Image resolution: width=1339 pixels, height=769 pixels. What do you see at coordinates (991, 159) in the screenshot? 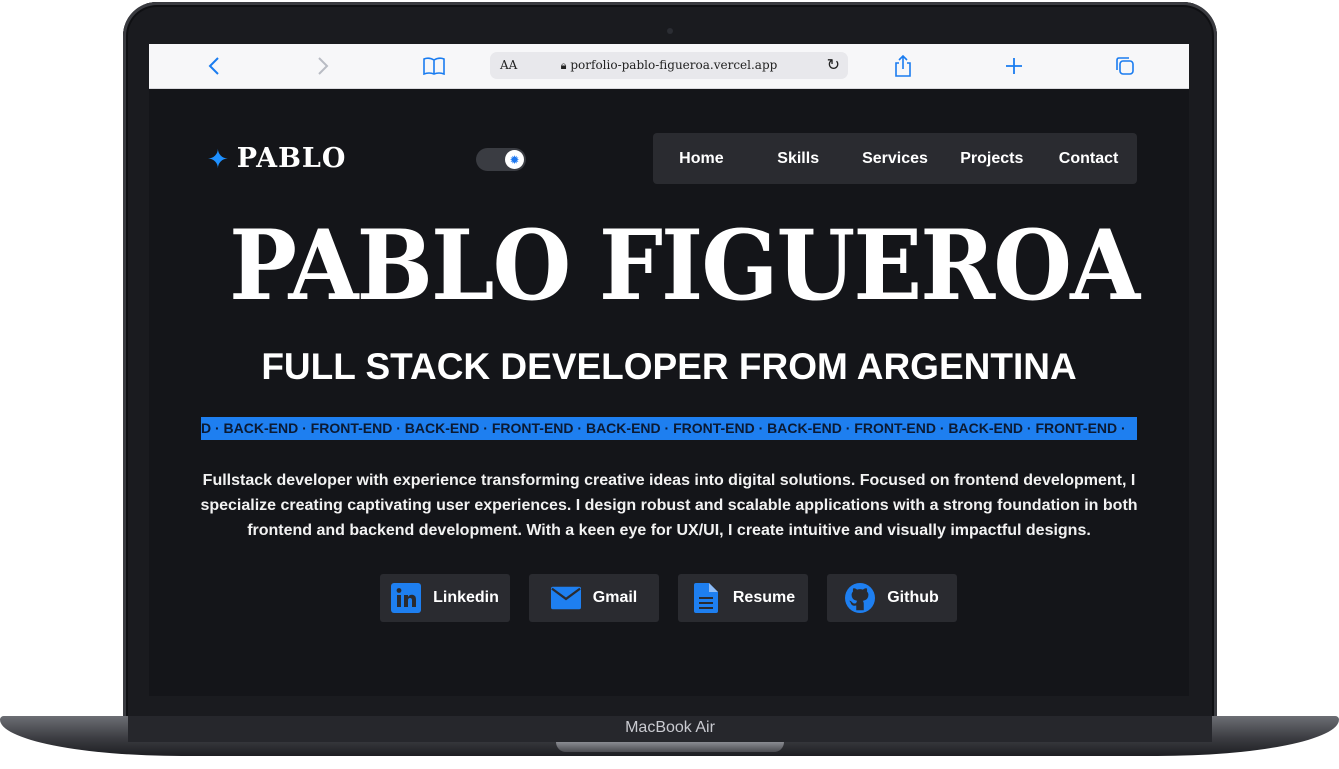
I see `nav-projects: Projects` at bounding box center [991, 159].